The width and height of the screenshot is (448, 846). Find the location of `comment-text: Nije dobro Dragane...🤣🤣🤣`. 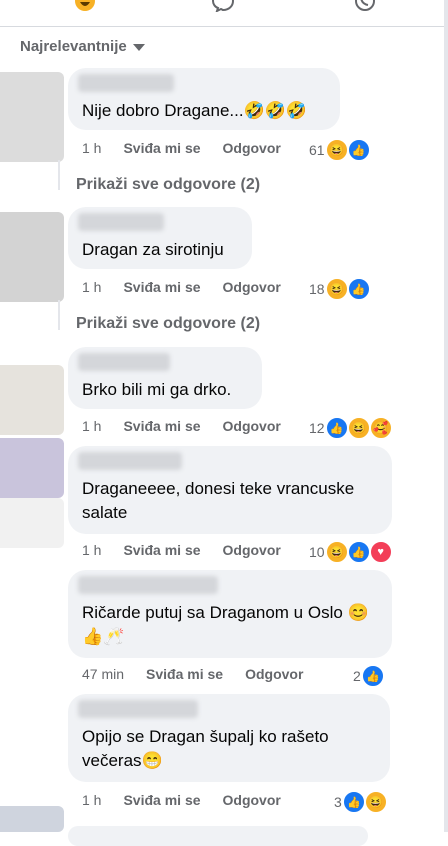

comment-text: Nije dobro Dragane...🤣🤣🤣 is located at coordinates (195, 110).